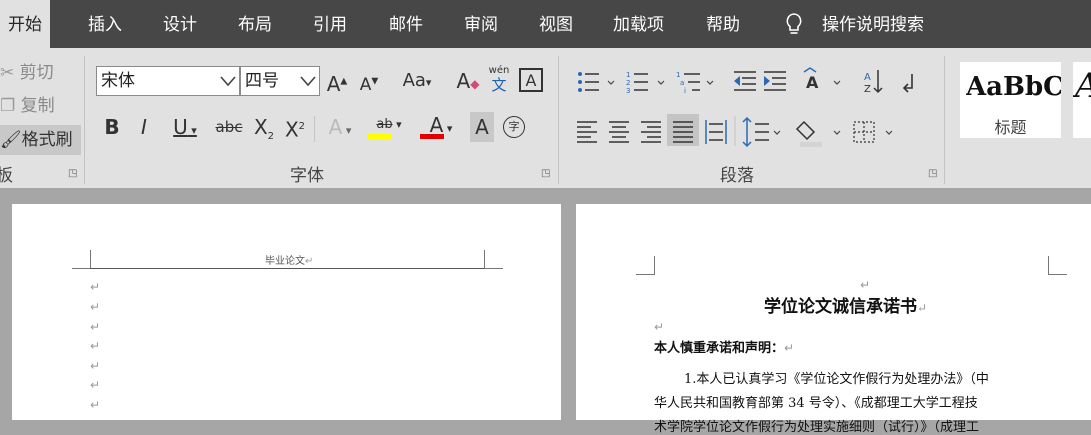 Image resolution: width=1091 pixels, height=435 pixels. I want to click on cut-button: ✂ 剪切, so click(27, 73).